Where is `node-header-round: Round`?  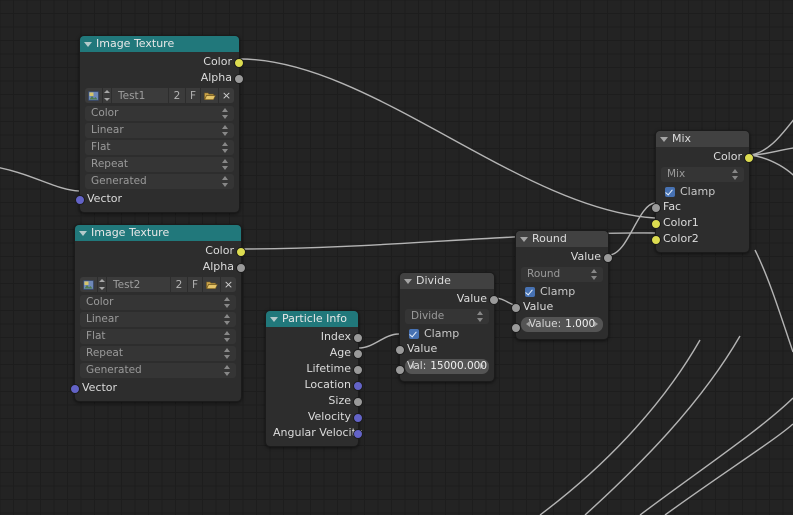
node-header-round: Round is located at coordinates (562, 239).